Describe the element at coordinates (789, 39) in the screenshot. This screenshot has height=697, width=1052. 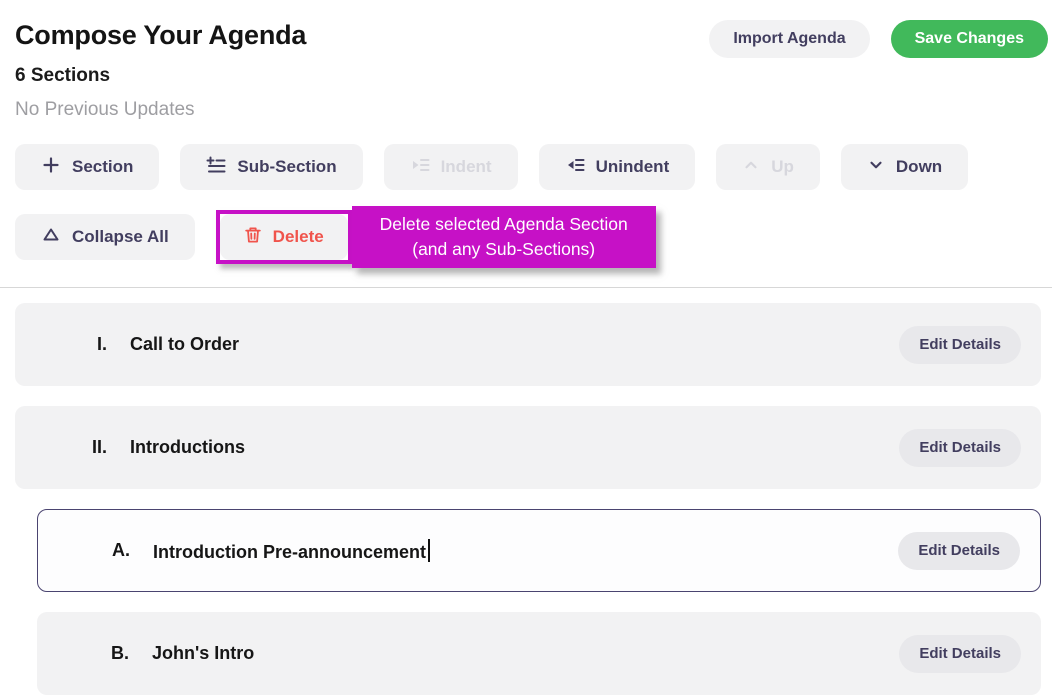
I see `import-agenda-button: Import Agenda` at that location.